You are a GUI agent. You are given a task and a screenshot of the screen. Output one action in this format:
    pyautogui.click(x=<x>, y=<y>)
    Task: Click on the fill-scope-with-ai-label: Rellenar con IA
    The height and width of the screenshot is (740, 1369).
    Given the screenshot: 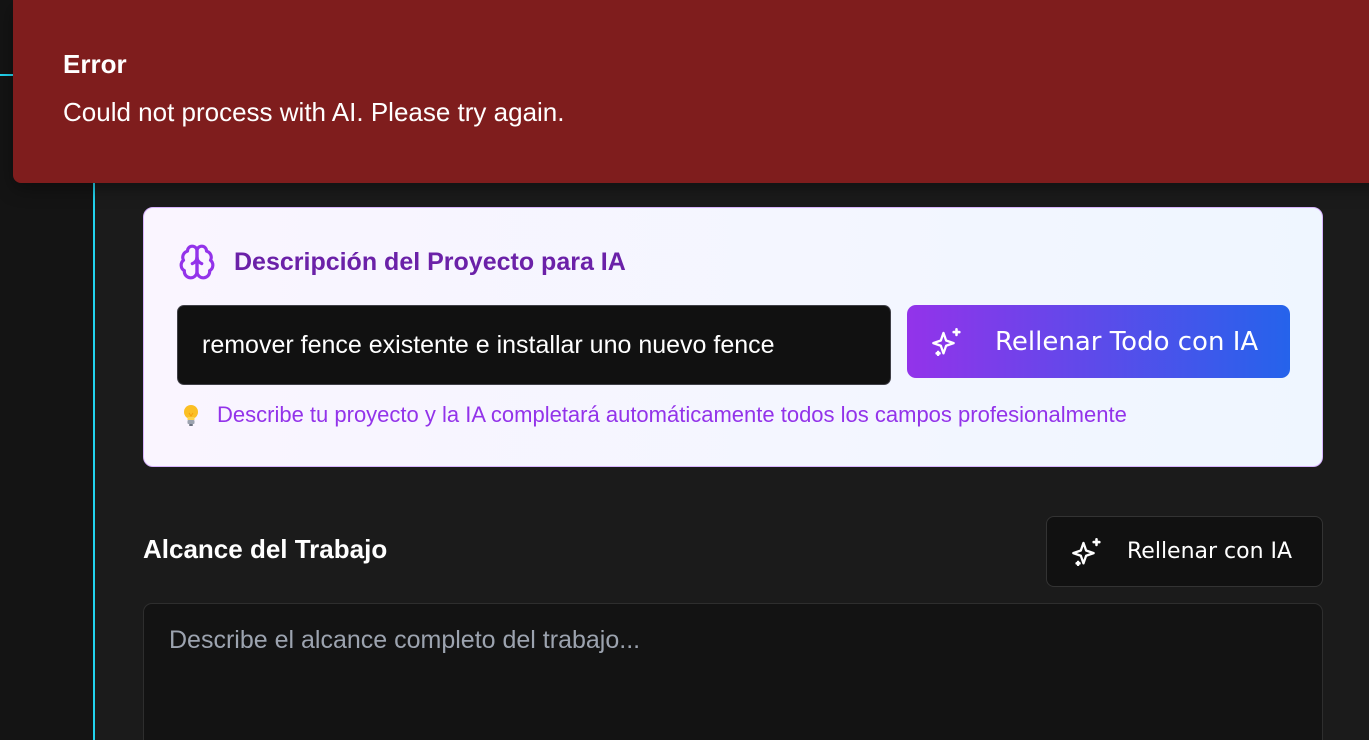 What is the action you would take?
    pyautogui.click(x=1210, y=551)
    